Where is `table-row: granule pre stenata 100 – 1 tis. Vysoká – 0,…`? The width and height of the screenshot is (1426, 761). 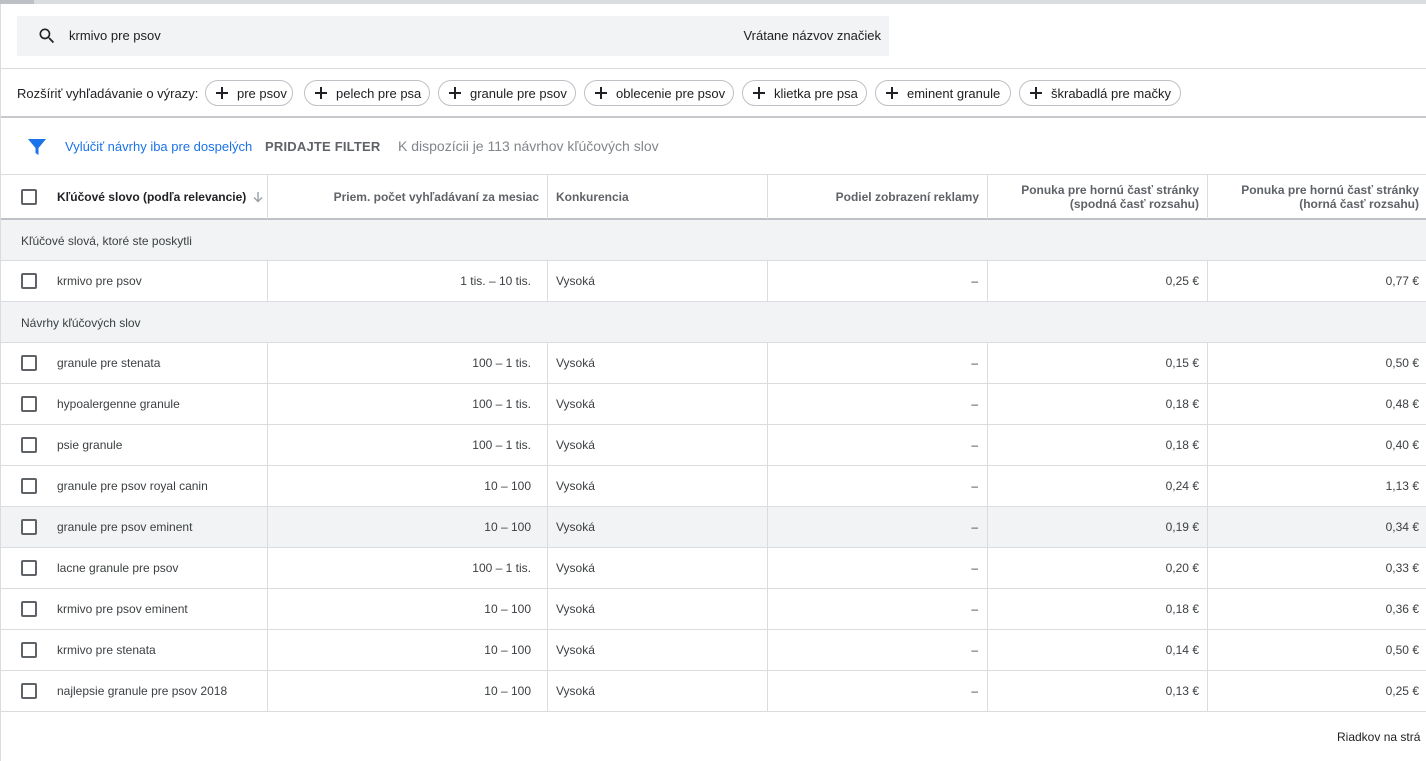 table-row: granule pre stenata 100 – 1 tis. Vysoká – 0,… is located at coordinates (713, 363).